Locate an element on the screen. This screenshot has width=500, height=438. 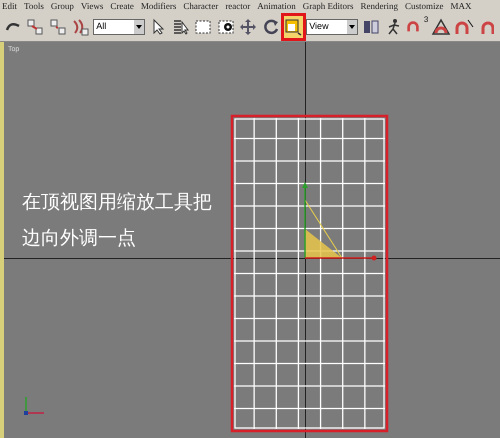
menu-item: Animation is located at coordinates (276, 6).